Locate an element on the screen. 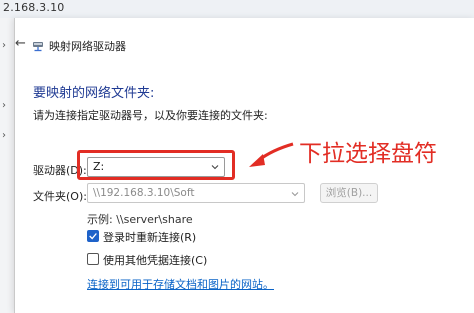  checkmark-icon is located at coordinates (93, 236).